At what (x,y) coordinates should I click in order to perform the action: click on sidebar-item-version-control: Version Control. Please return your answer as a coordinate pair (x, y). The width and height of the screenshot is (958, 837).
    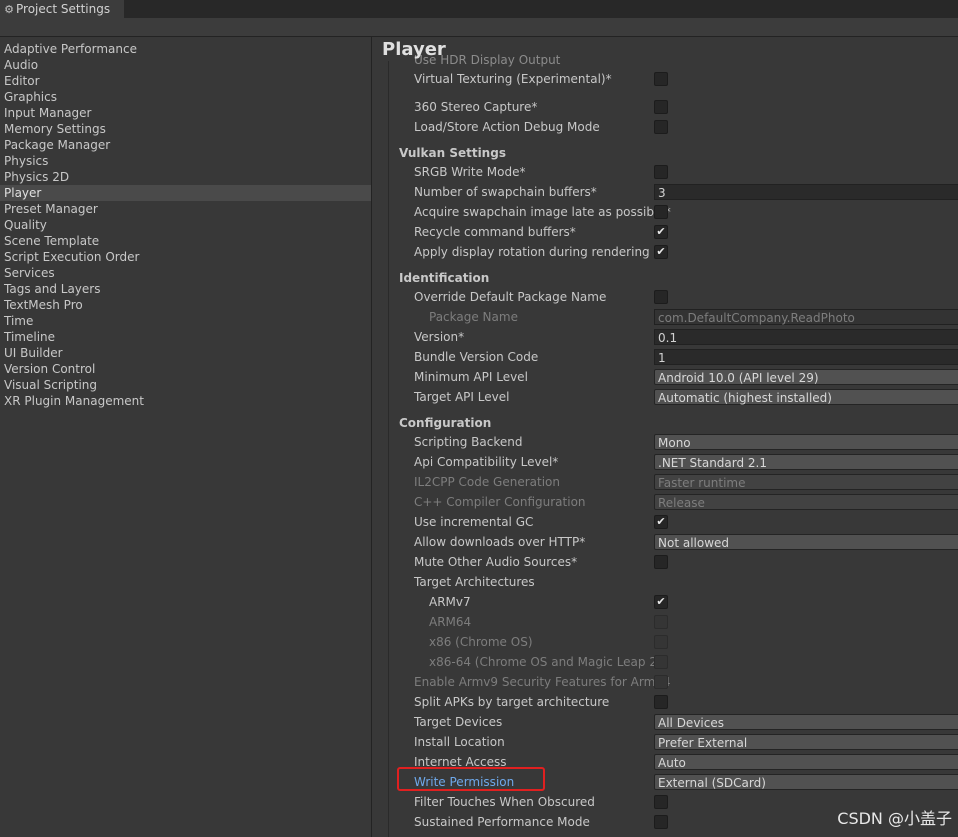
    Looking at the image, I should click on (185, 369).